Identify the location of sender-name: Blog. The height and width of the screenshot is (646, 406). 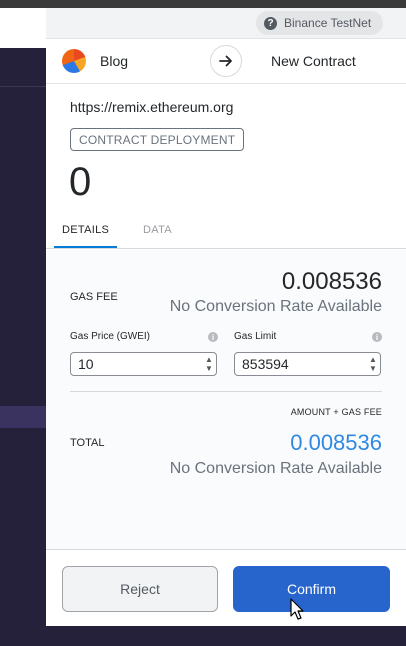
(114, 61).